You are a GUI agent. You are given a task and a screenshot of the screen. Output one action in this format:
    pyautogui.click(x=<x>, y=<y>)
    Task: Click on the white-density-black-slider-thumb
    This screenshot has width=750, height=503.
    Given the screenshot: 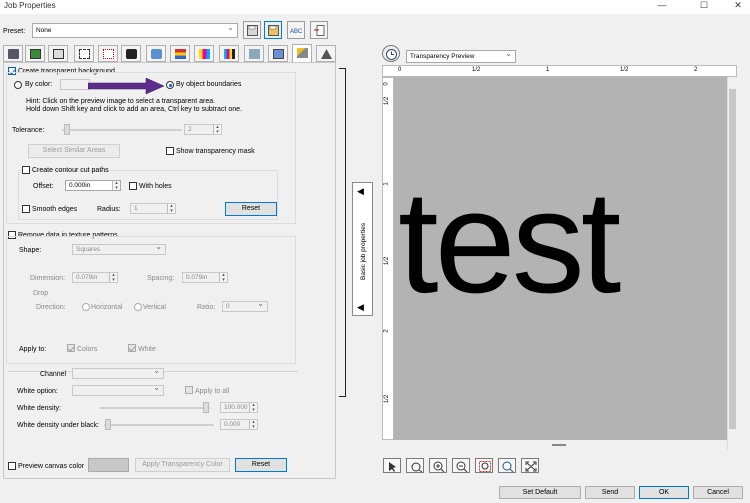 What is the action you would take?
    pyautogui.click(x=108, y=424)
    